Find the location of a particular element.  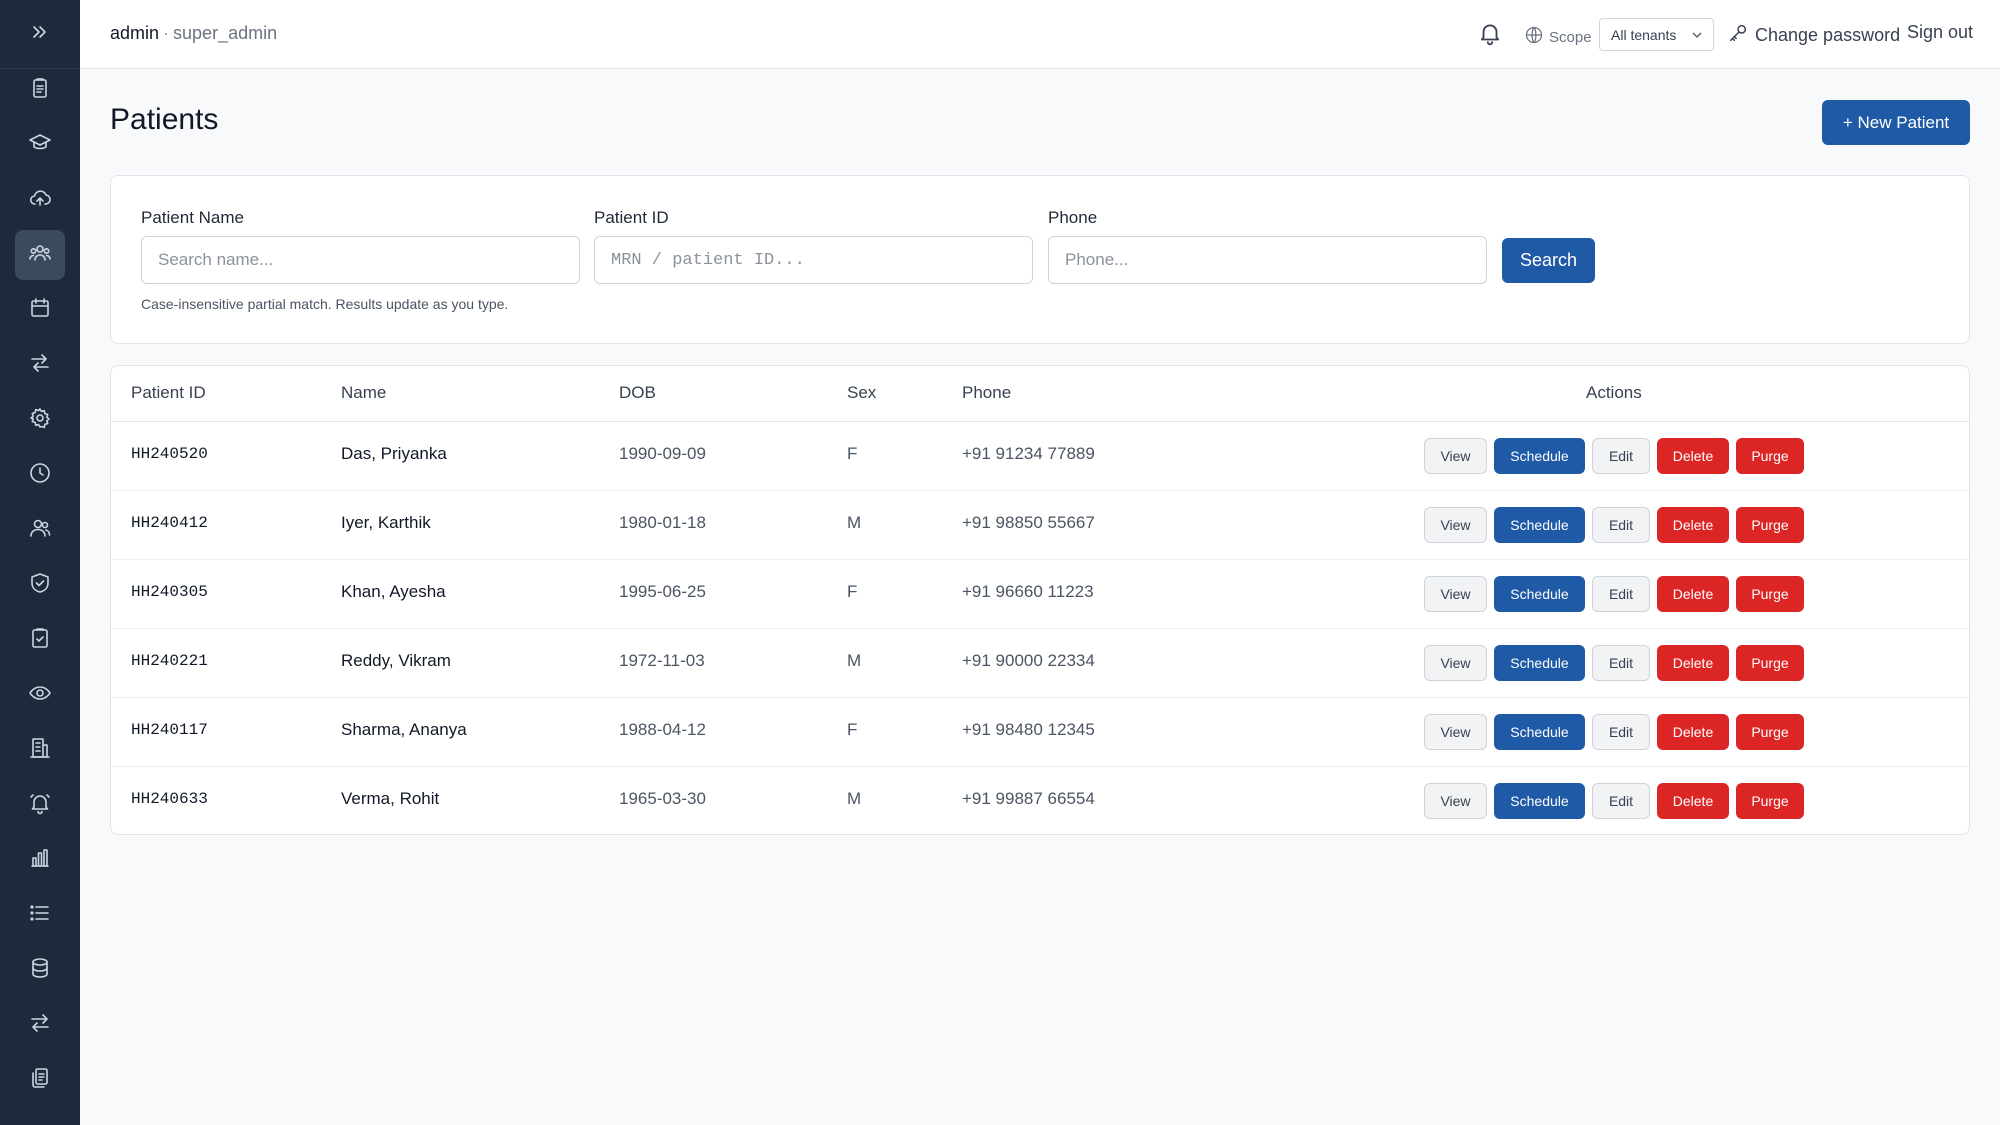

tenant-selected-value: All tenants is located at coordinates (1644, 34).